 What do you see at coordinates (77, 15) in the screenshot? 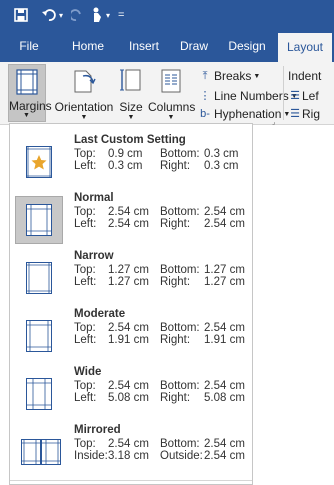
I see `redo-icon` at bounding box center [77, 15].